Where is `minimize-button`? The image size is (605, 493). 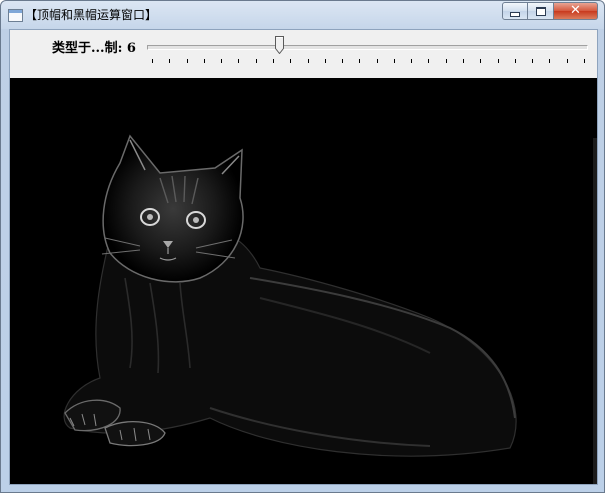 minimize-button is located at coordinates (515, 11).